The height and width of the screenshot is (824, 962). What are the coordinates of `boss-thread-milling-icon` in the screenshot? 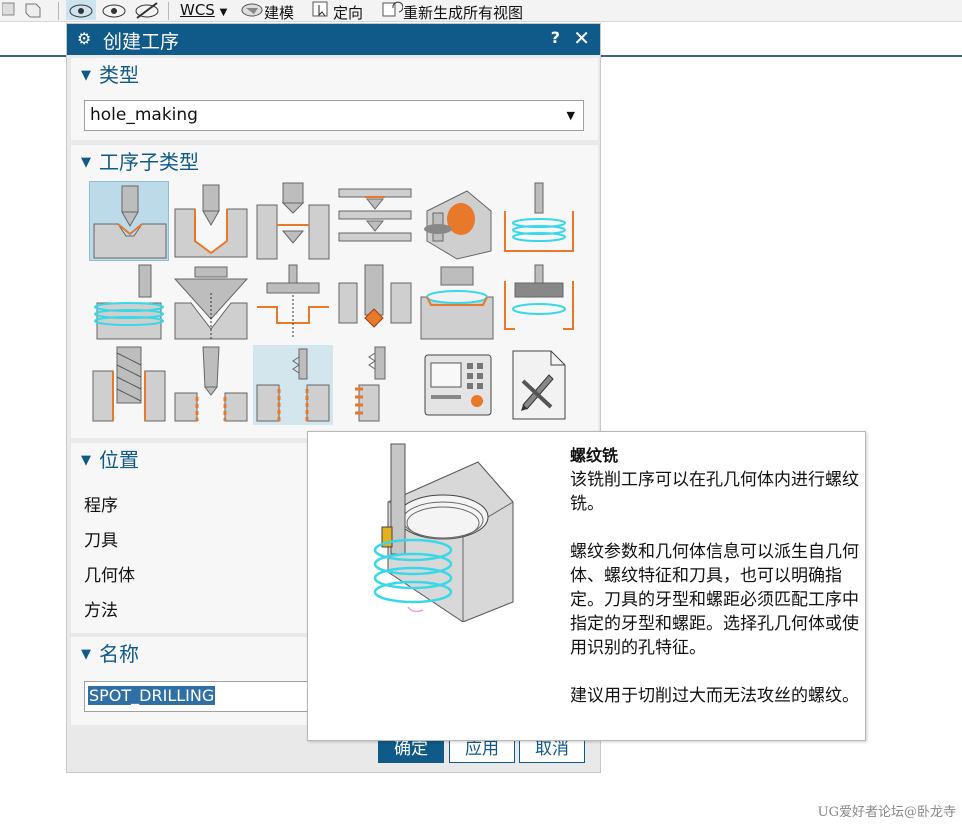 It's located at (129, 303).